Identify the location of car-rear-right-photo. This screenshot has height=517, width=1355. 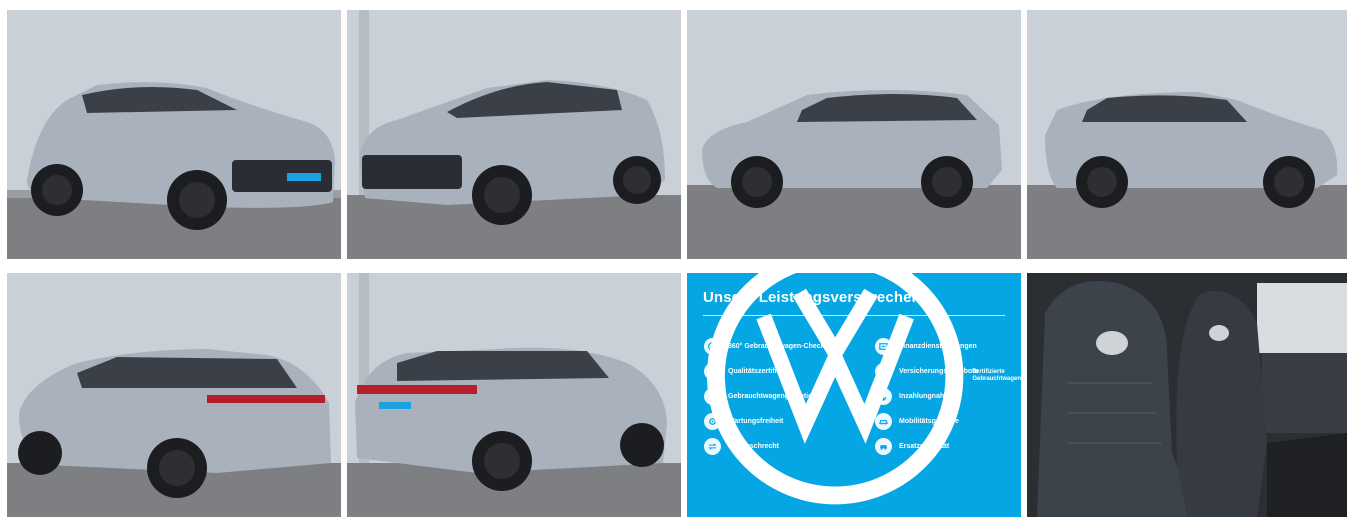
(514, 395).